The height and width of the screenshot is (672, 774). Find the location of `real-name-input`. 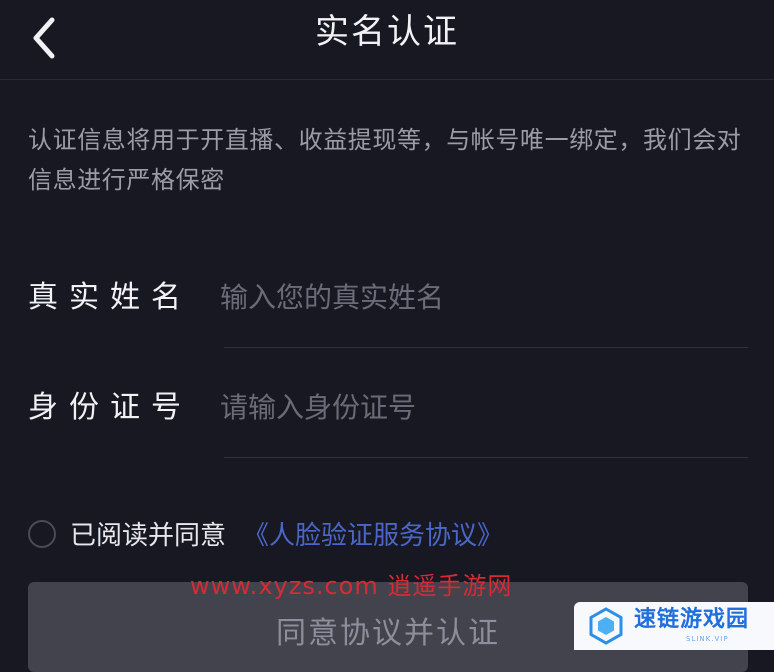

real-name-input is located at coordinates (480, 297).